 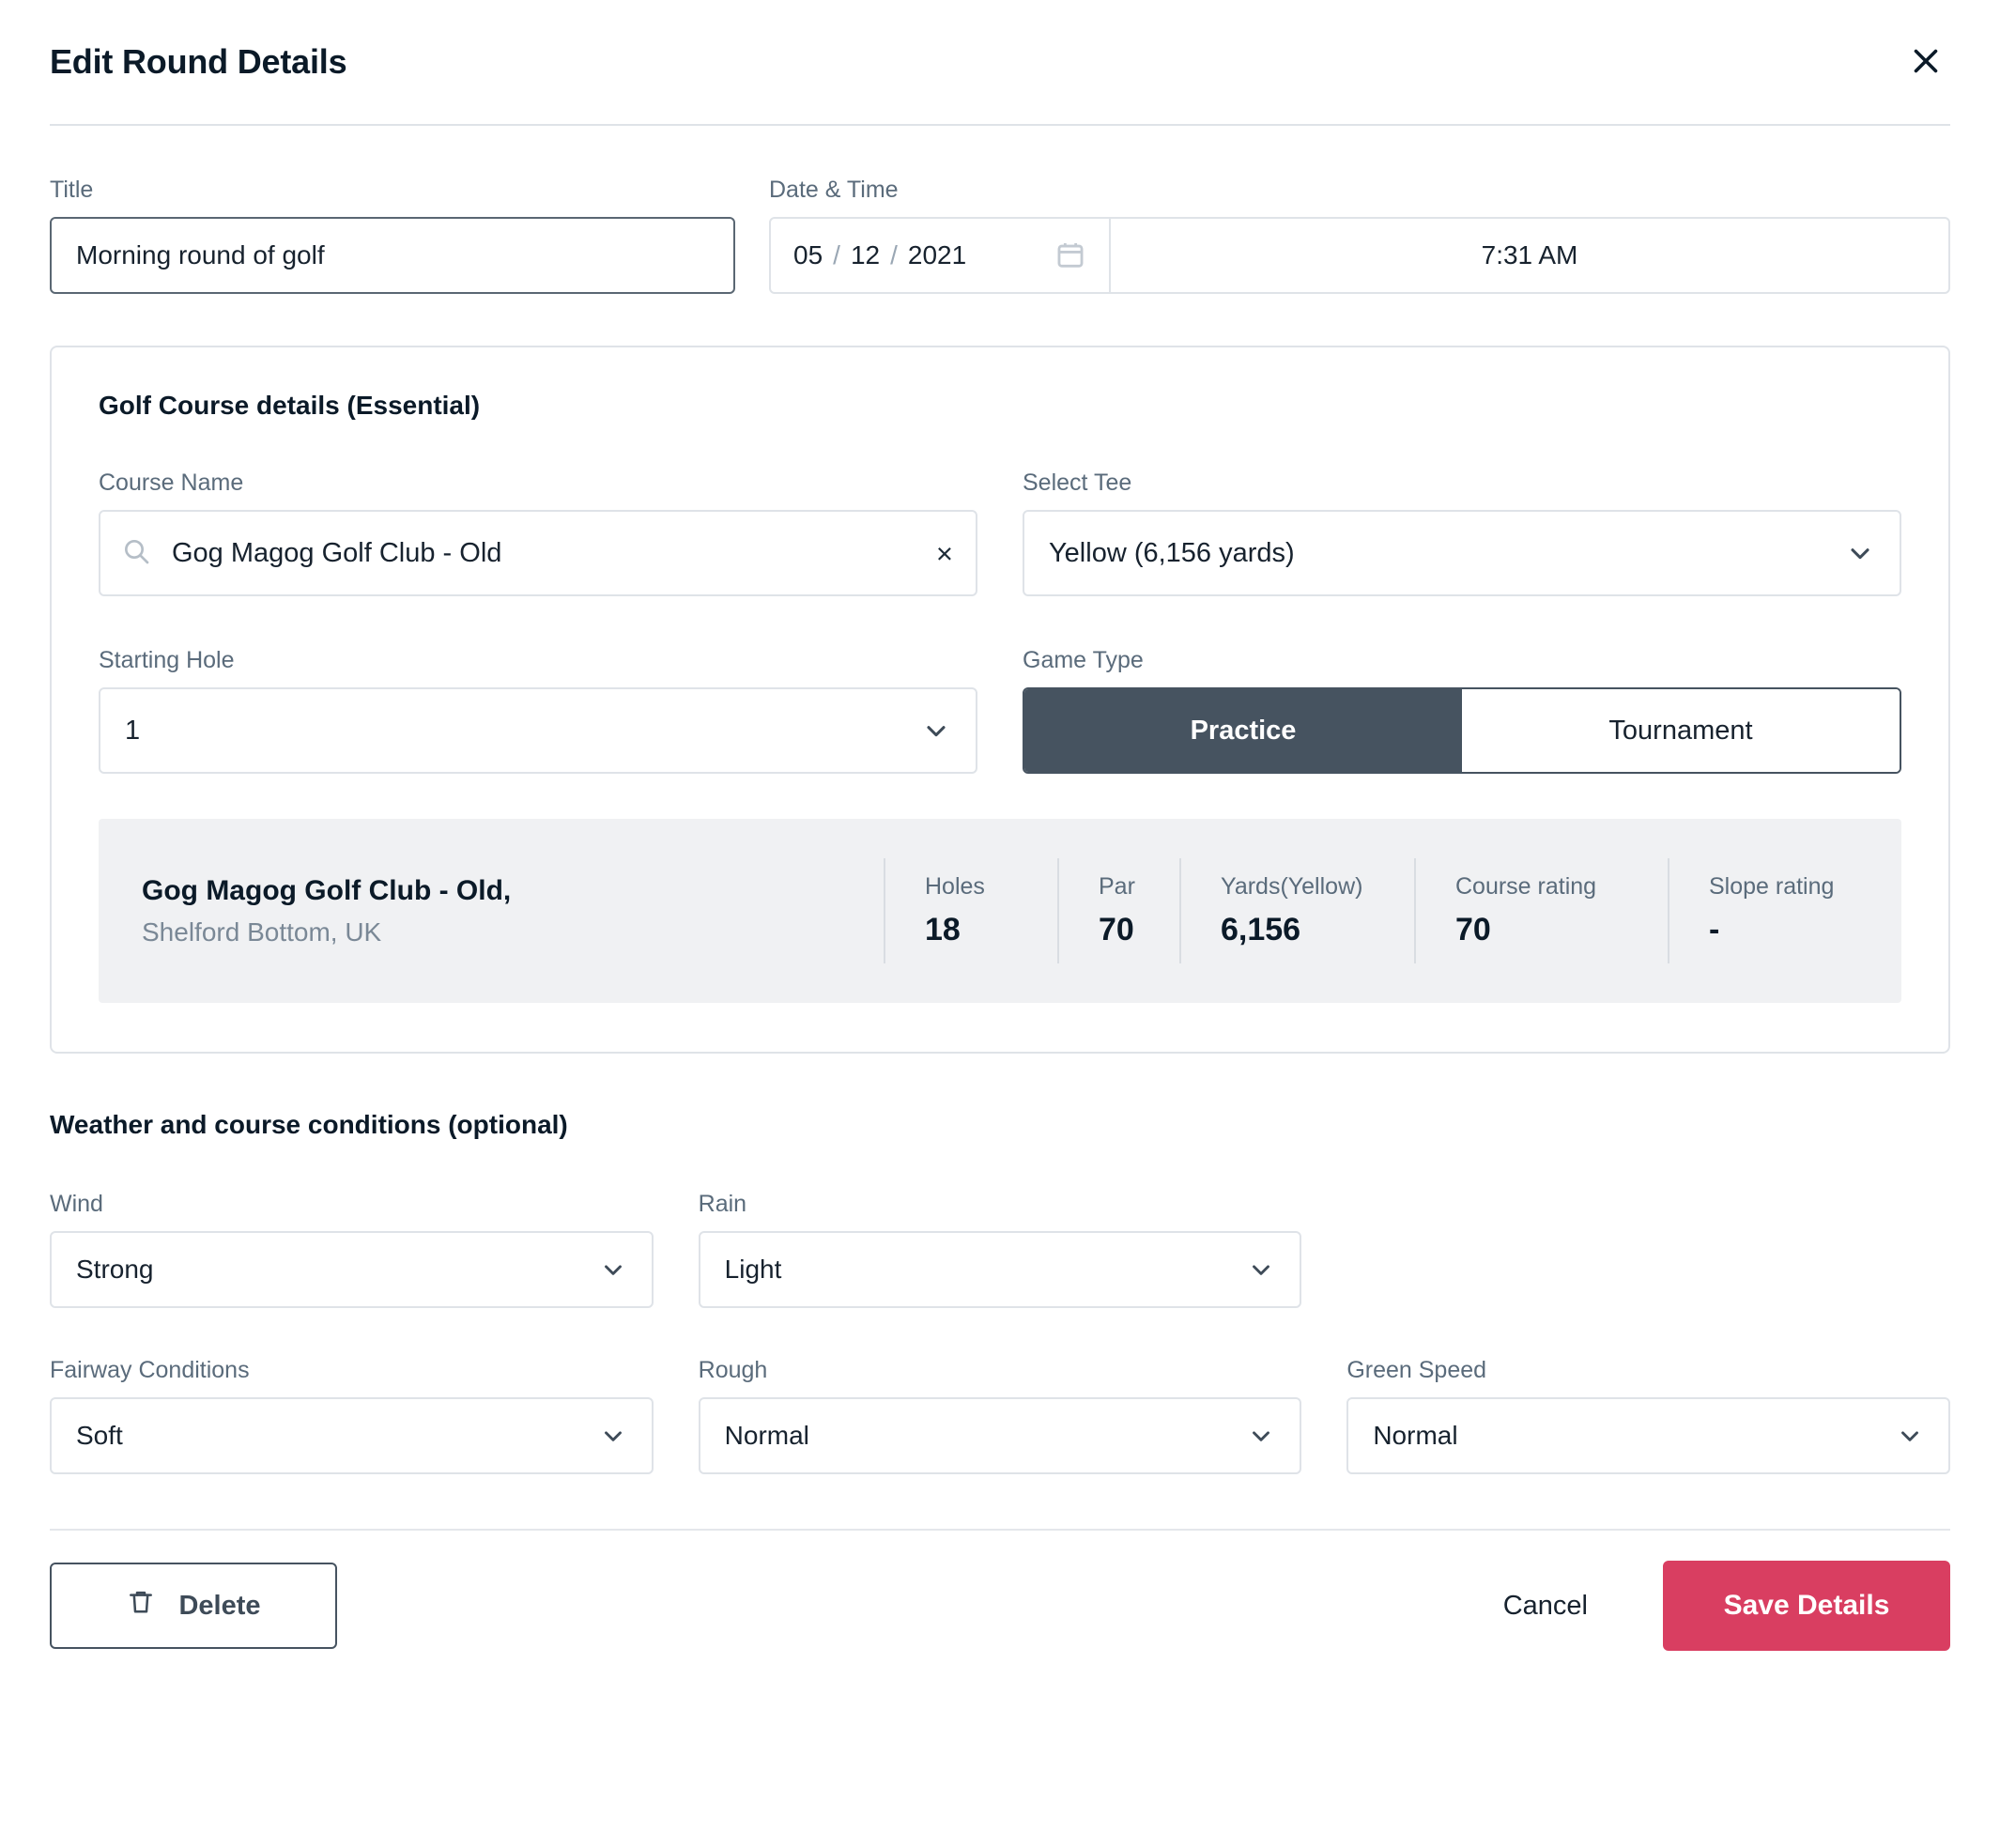 I want to click on close-button, so click(x=1925, y=62).